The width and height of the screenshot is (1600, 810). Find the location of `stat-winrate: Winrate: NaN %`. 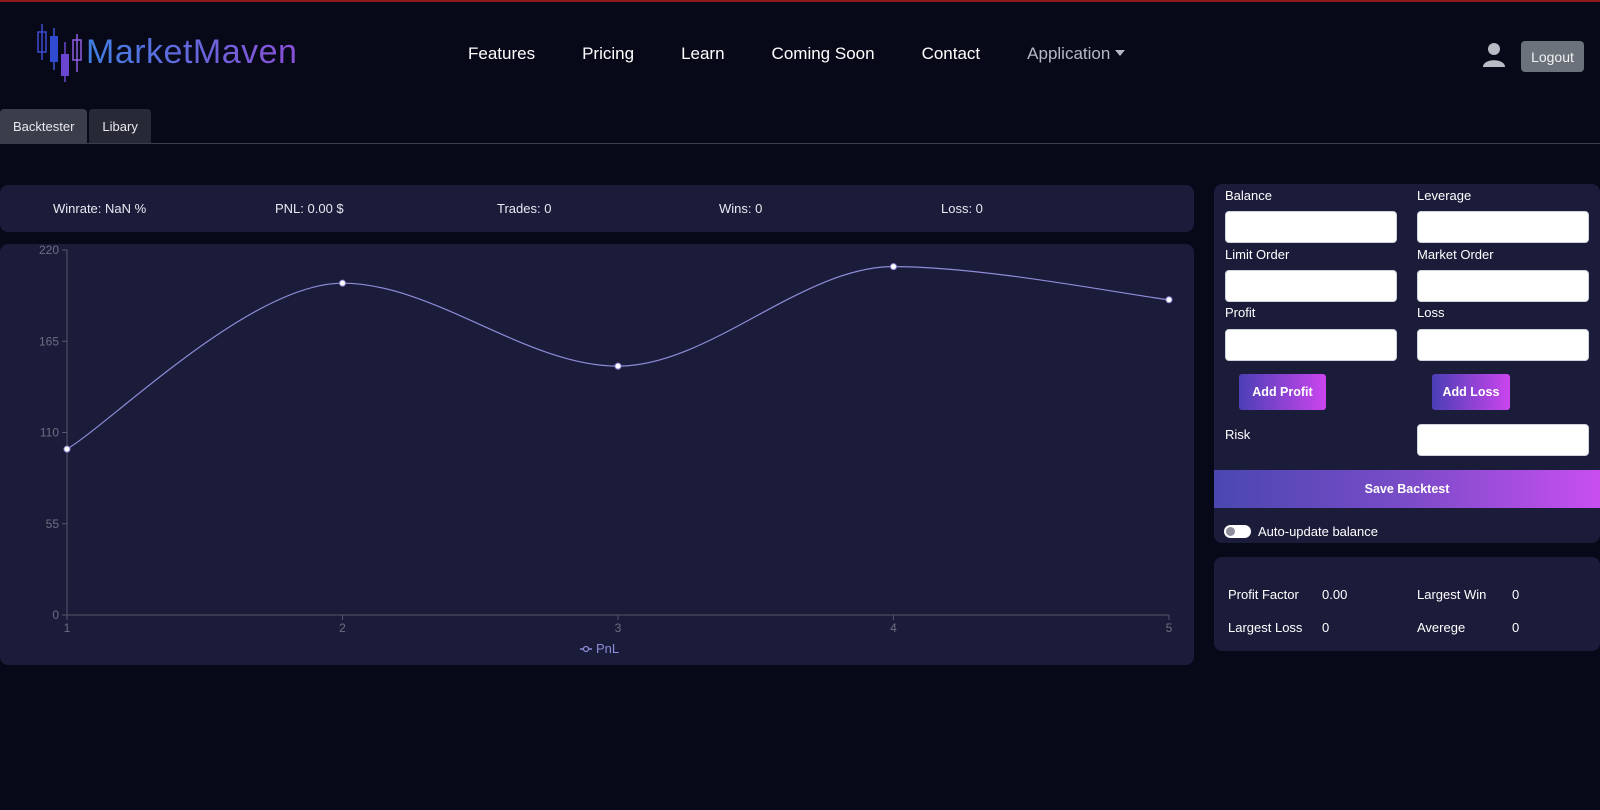

stat-winrate: Winrate: NaN % is located at coordinates (100, 208).